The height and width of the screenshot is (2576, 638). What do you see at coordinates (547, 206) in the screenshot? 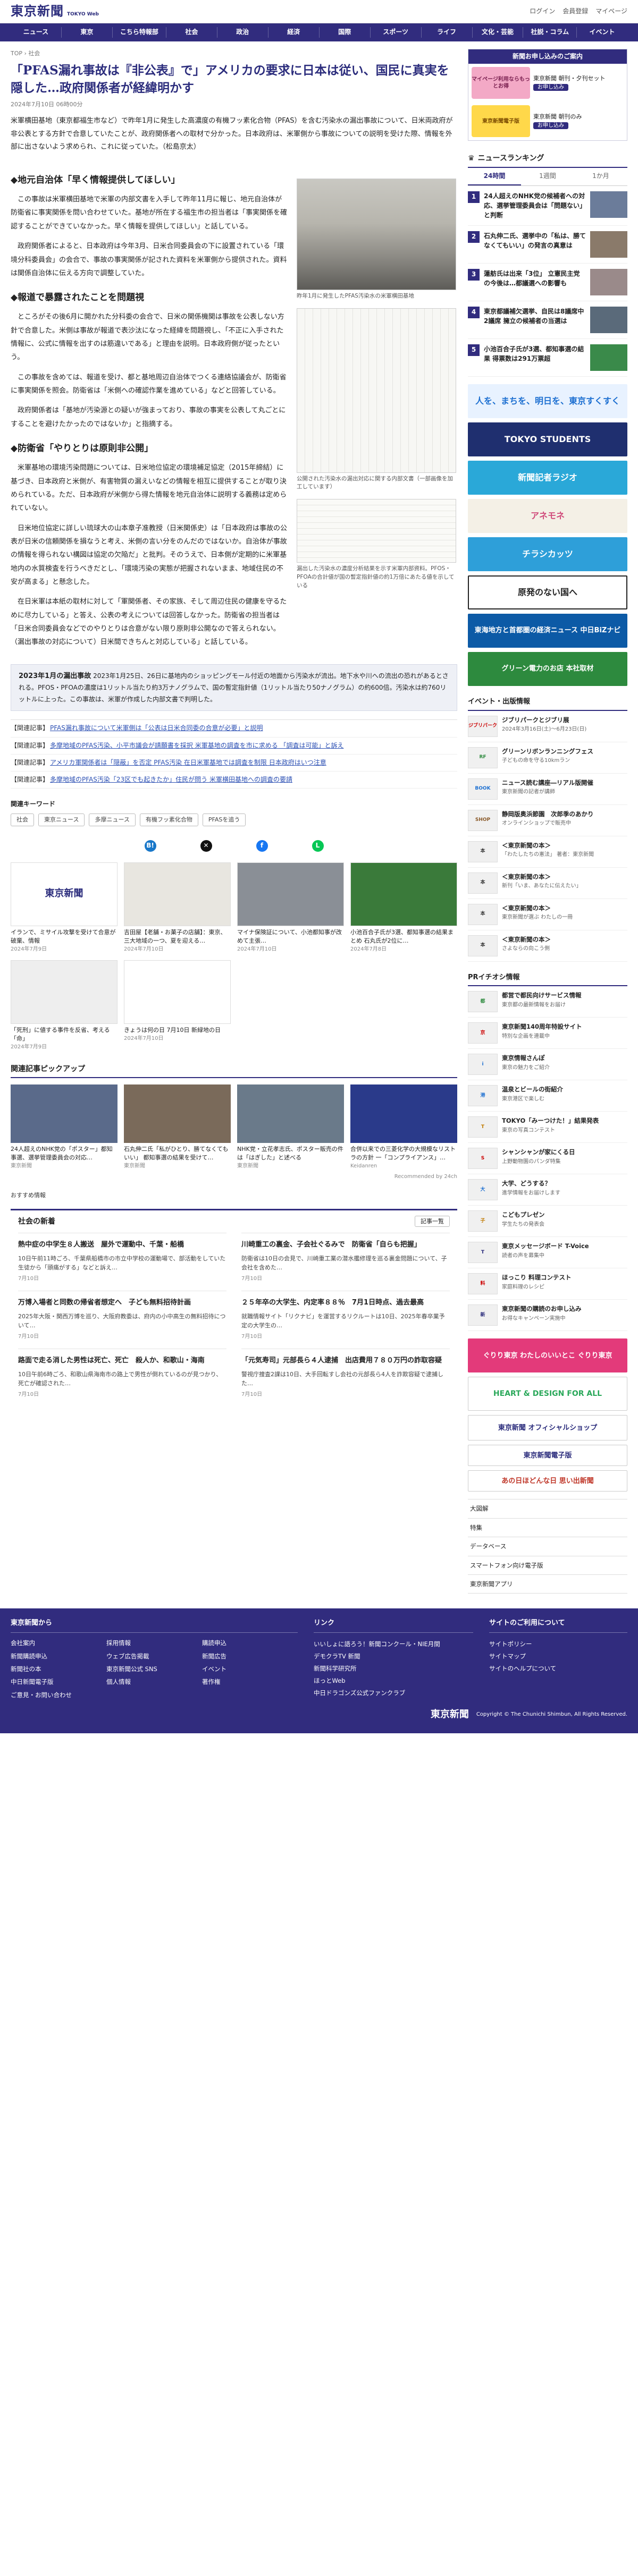
I see `ranking-item: 1 24人超えのNHK党の候補者への対応、選挙管理委員会は「問題ない」と判断` at bounding box center [547, 206].